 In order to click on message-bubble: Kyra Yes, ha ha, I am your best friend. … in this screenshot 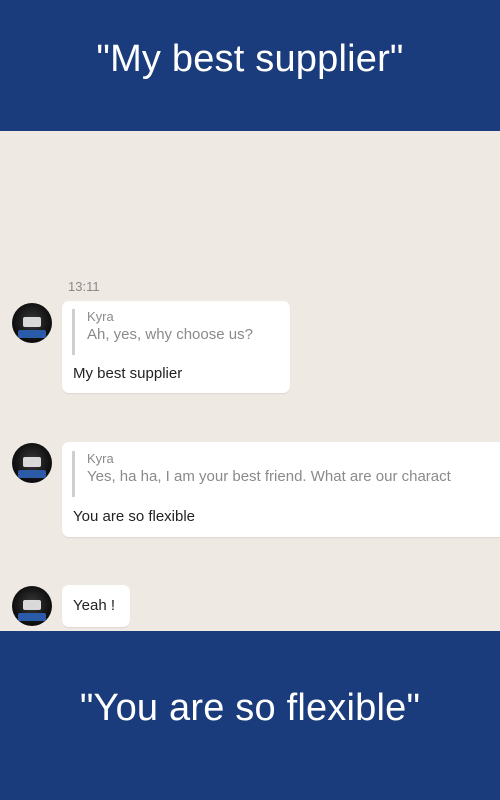, I will do `click(281, 489)`.